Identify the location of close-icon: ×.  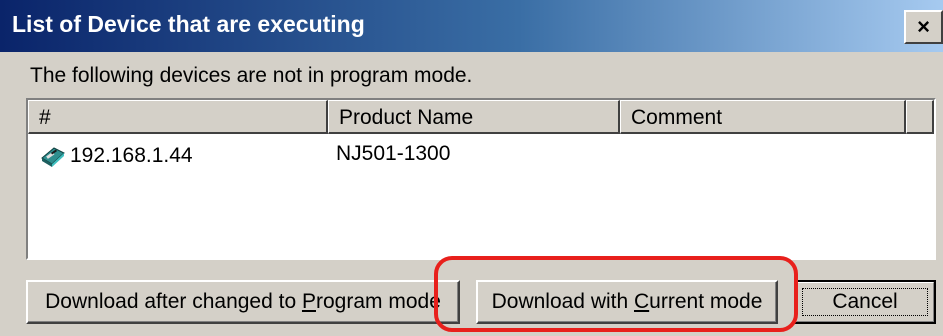
(923, 26).